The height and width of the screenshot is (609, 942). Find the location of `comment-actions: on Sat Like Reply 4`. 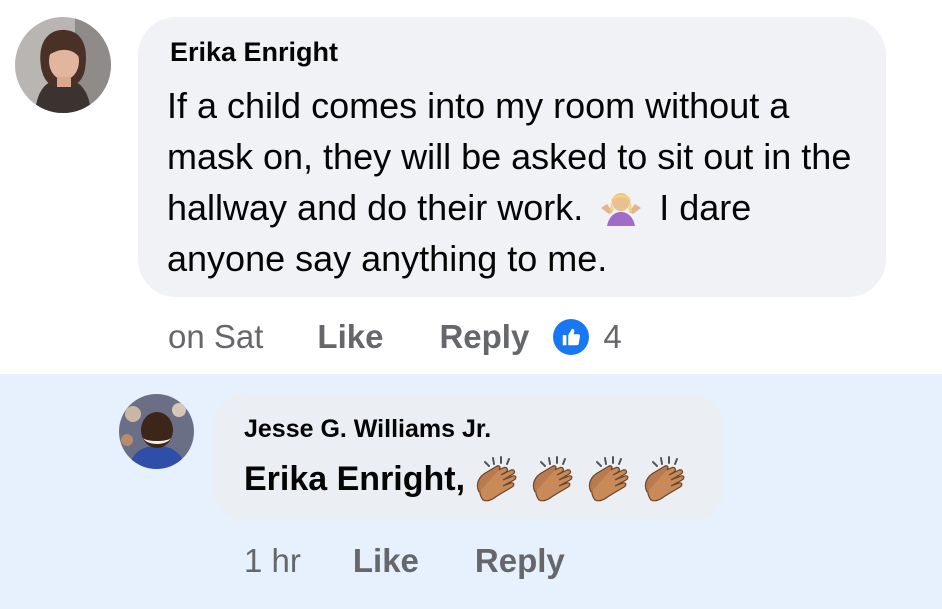

comment-actions: on Sat Like Reply 4 is located at coordinates (395, 337).